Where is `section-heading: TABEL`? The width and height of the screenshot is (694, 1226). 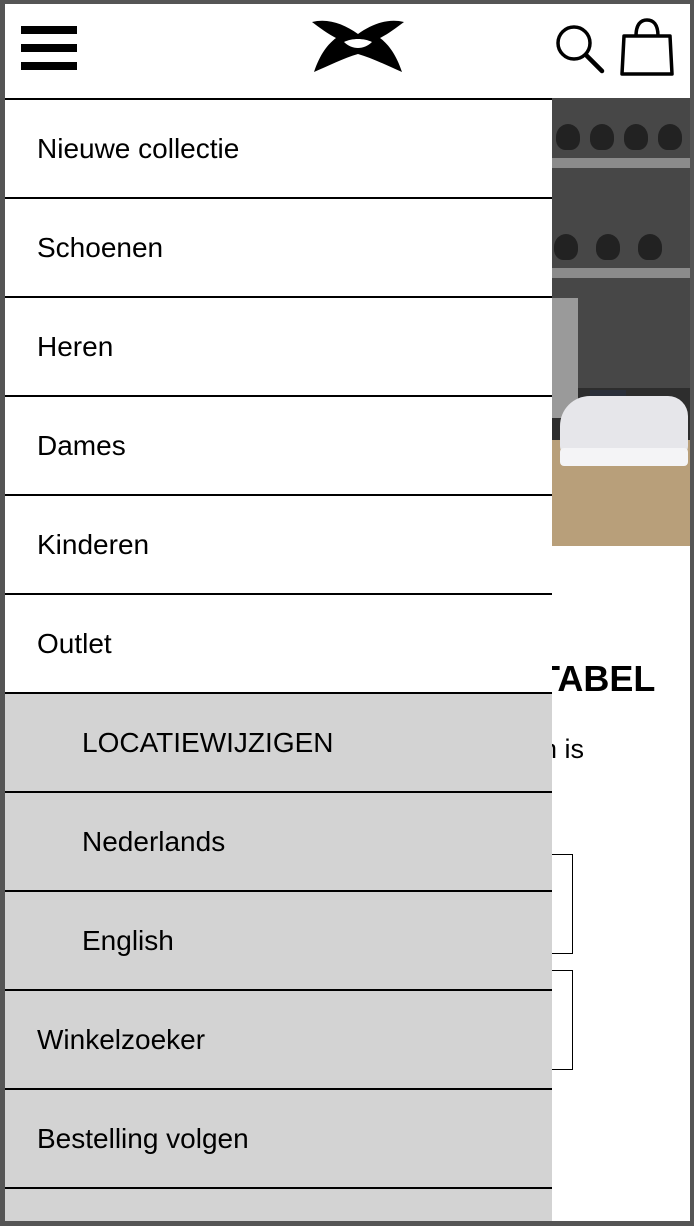
section-heading: TABEL is located at coordinates (603, 678).